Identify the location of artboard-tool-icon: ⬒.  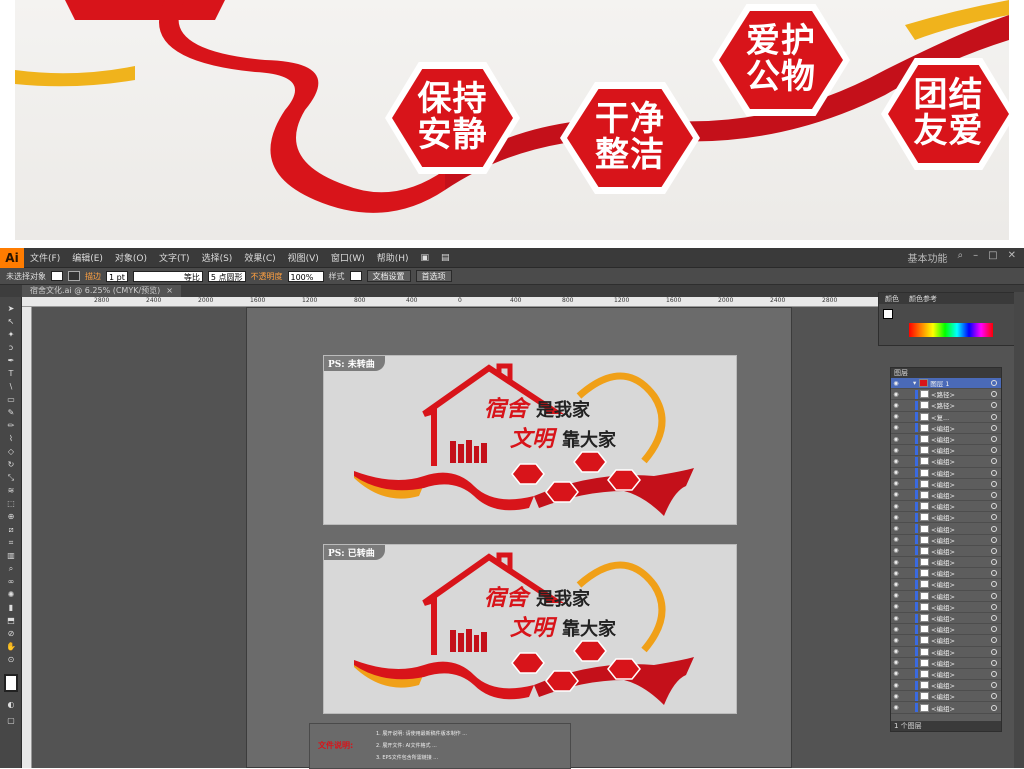
(11, 620).